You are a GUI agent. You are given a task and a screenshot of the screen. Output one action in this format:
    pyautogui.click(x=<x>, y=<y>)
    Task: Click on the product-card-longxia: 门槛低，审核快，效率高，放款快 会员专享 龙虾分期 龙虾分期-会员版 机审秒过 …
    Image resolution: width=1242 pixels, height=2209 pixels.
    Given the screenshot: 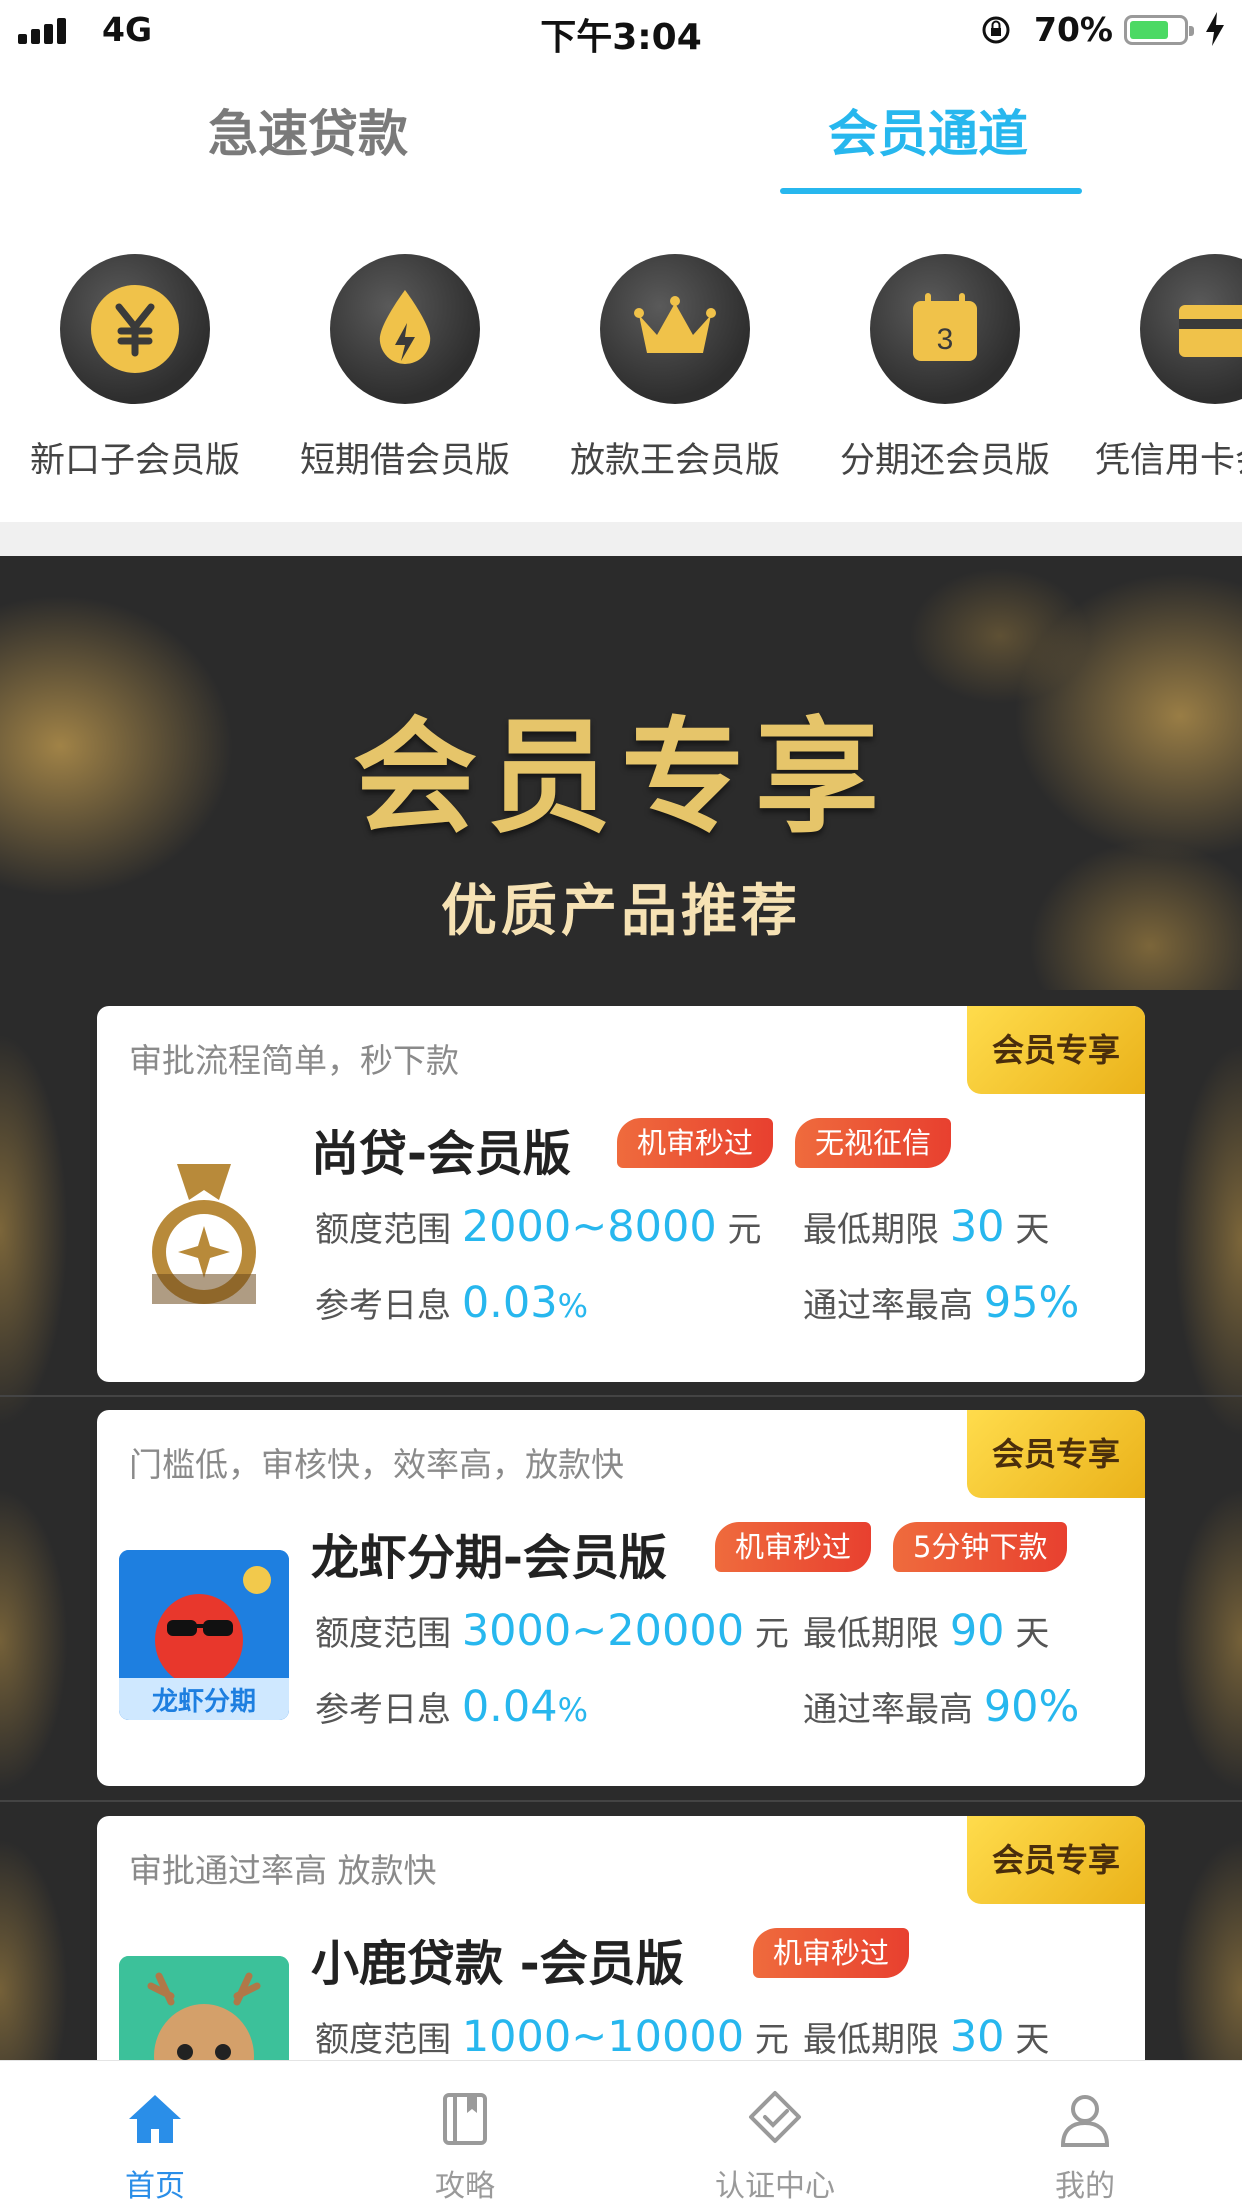 What is the action you would take?
    pyautogui.click(x=621, y=1598)
    